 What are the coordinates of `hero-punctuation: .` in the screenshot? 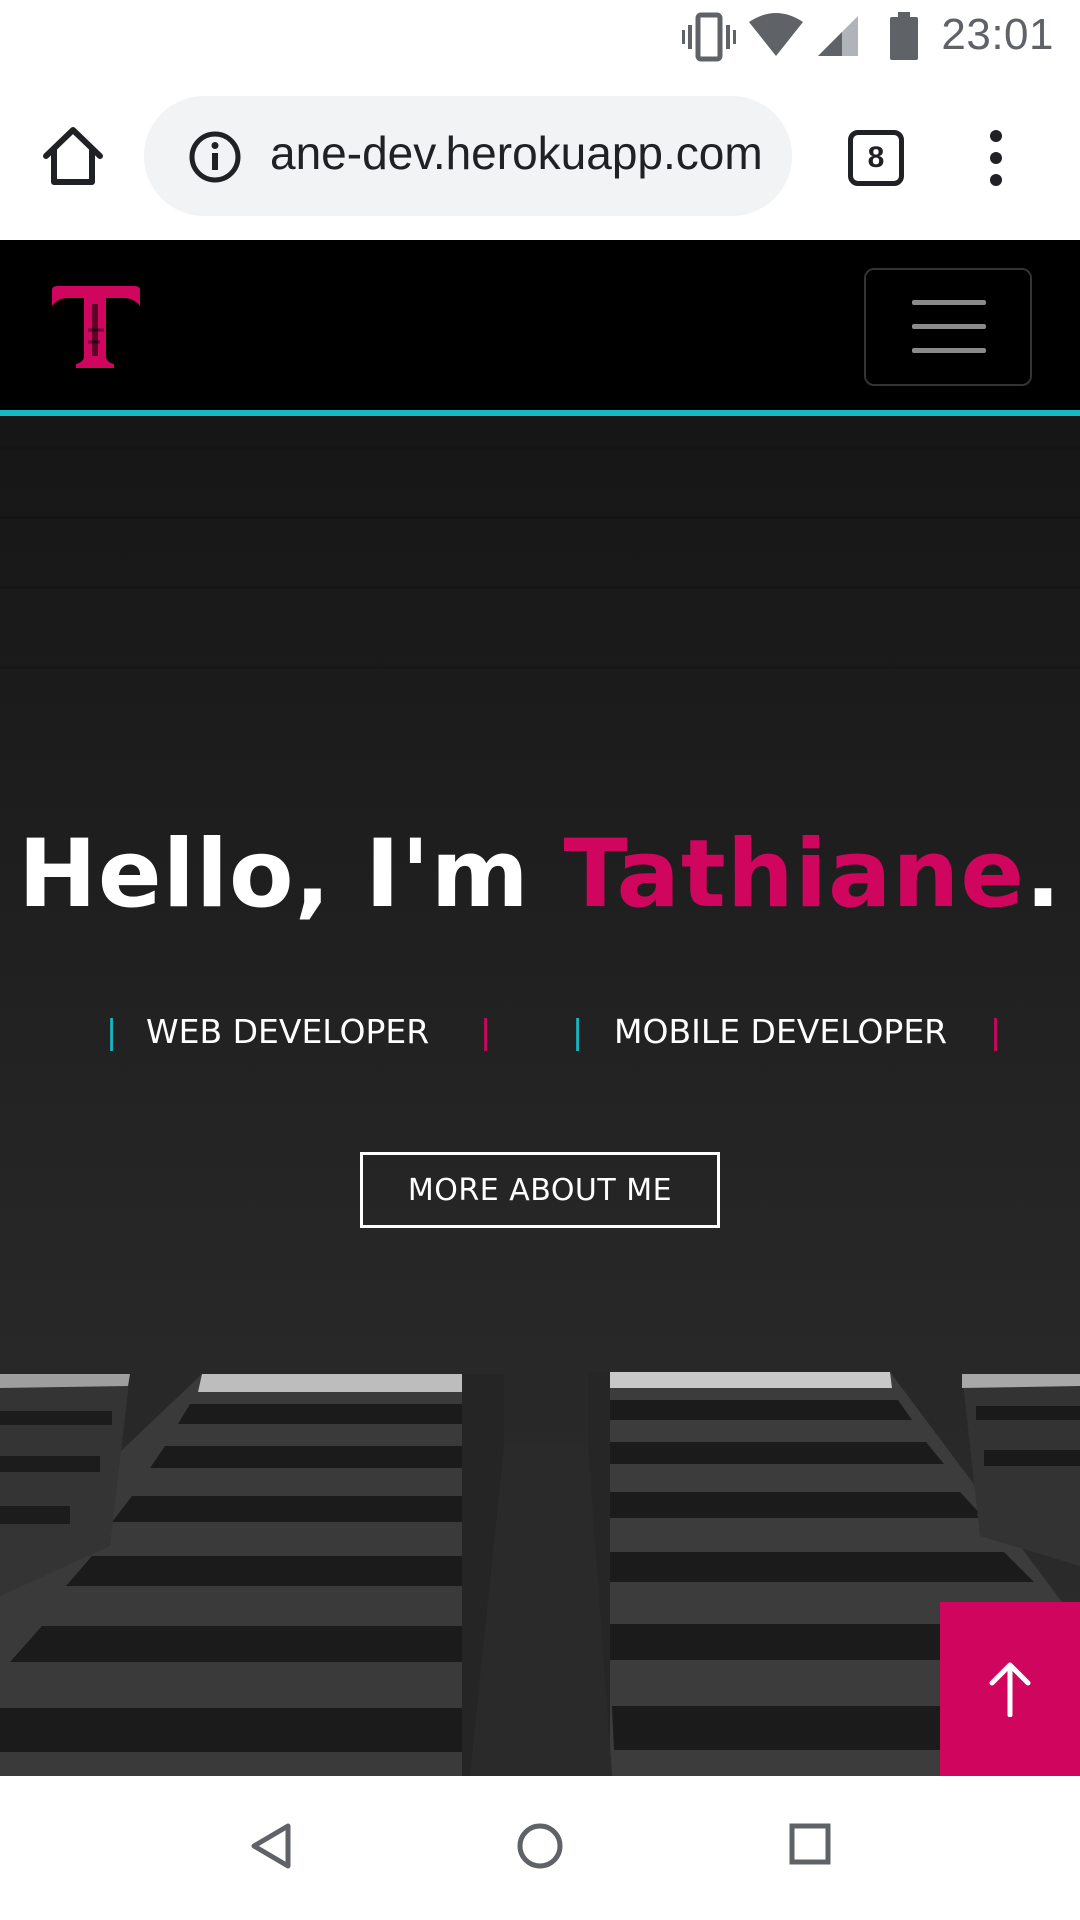 It's located at (1043, 874).